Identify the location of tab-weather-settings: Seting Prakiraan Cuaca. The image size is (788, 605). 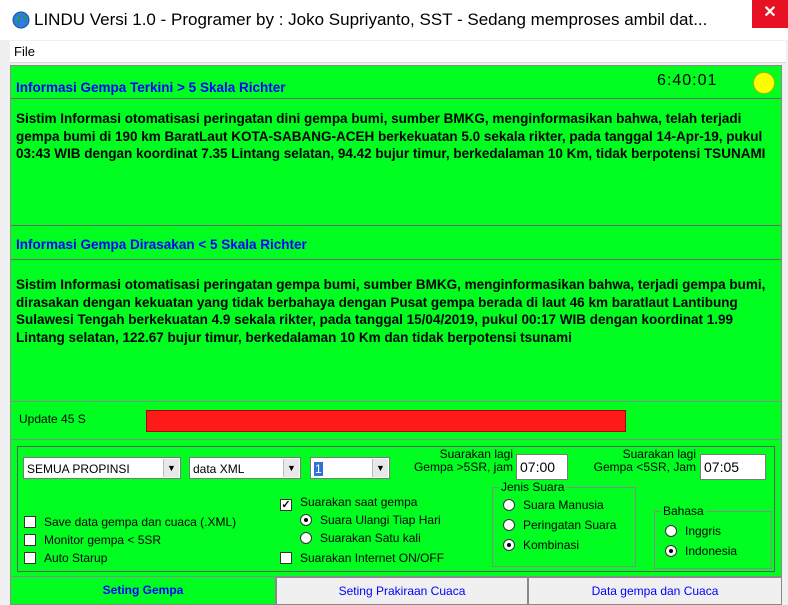
(402, 591).